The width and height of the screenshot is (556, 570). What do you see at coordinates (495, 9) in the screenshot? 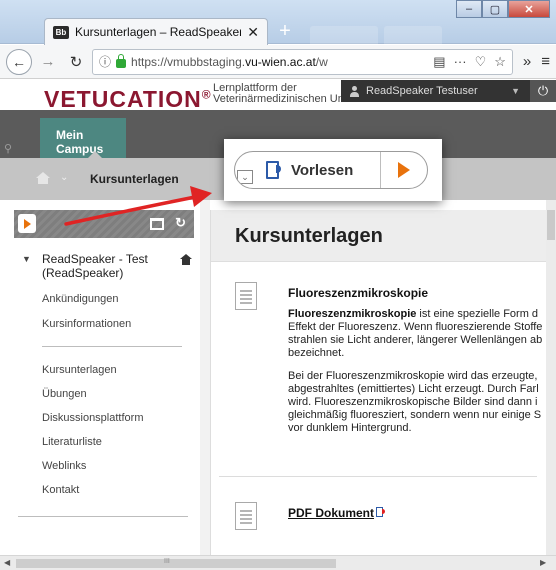
I see `maximize-button: ▢` at bounding box center [495, 9].